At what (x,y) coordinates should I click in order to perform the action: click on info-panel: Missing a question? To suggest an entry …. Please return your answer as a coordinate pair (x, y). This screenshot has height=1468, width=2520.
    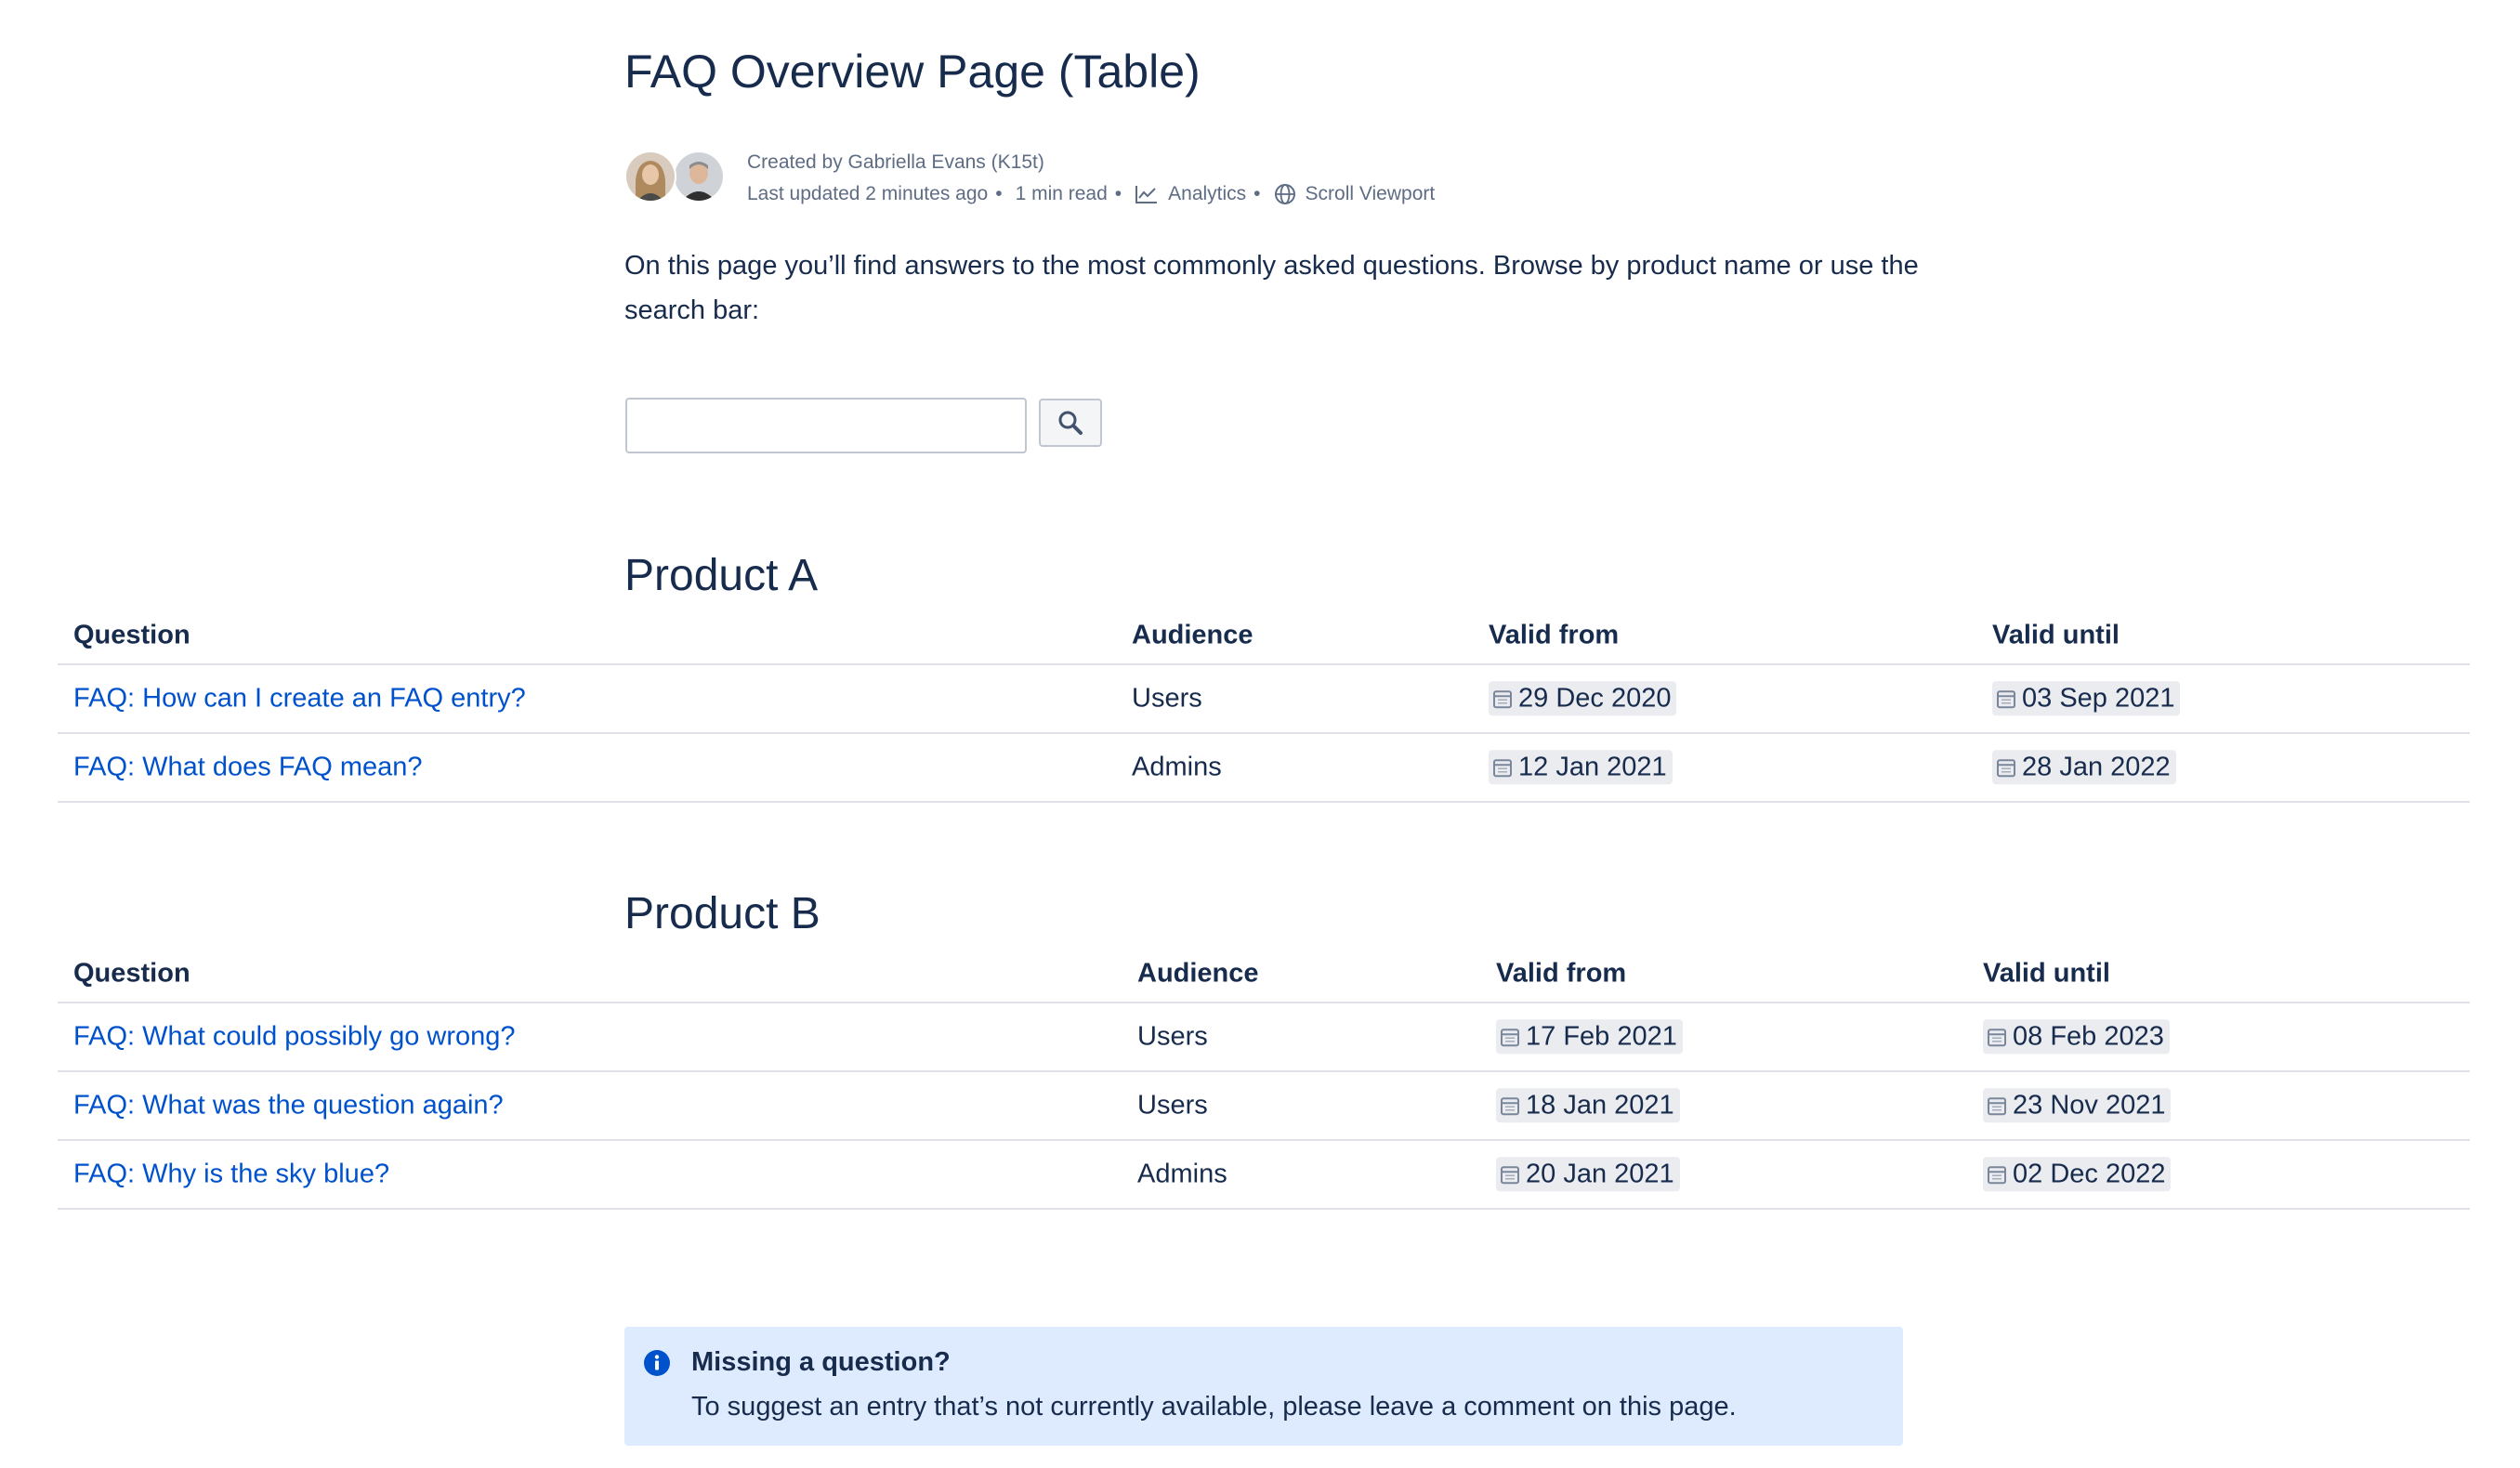
    Looking at the image, I should click on (1263, 1386).